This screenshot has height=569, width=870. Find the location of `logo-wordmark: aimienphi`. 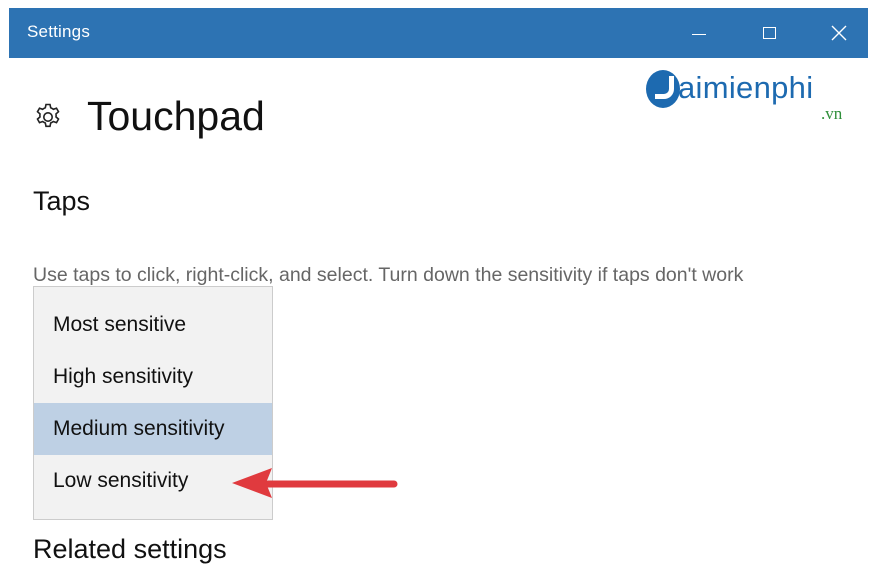

logo-wordmark: aimienphi is located at coordinates (746, 87).